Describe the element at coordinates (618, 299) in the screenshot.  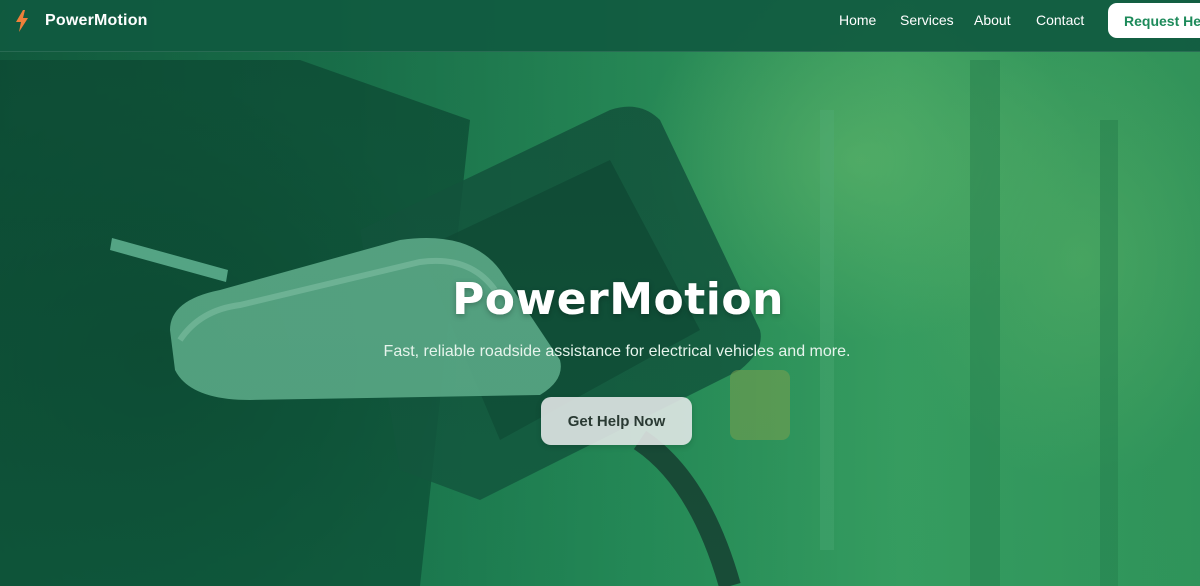
I see `hero-title: PowerMotion` at that location.